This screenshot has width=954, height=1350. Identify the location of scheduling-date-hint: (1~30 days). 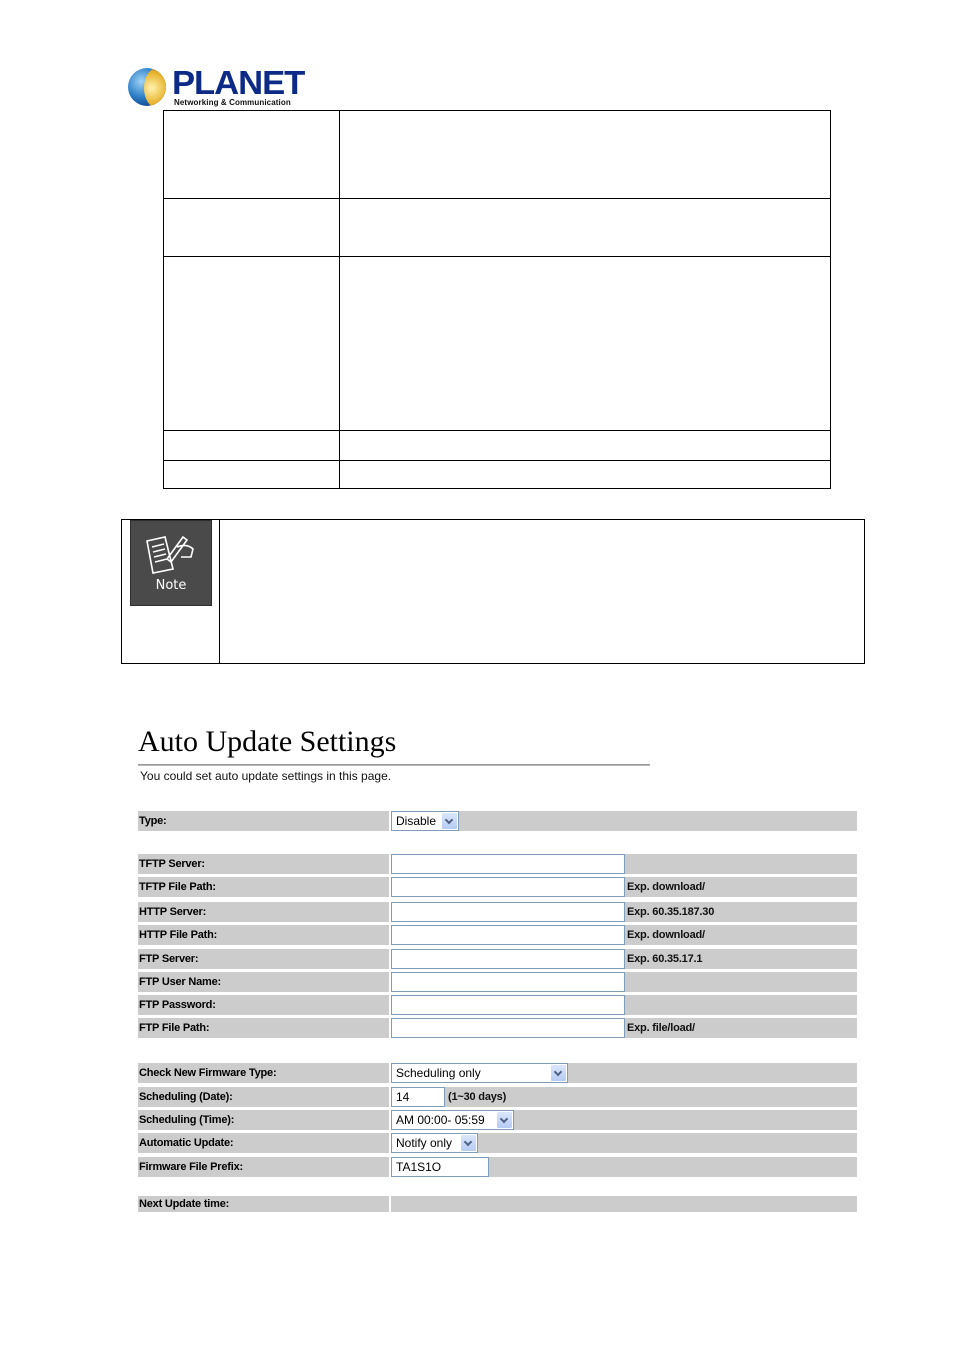
(477, 1097).